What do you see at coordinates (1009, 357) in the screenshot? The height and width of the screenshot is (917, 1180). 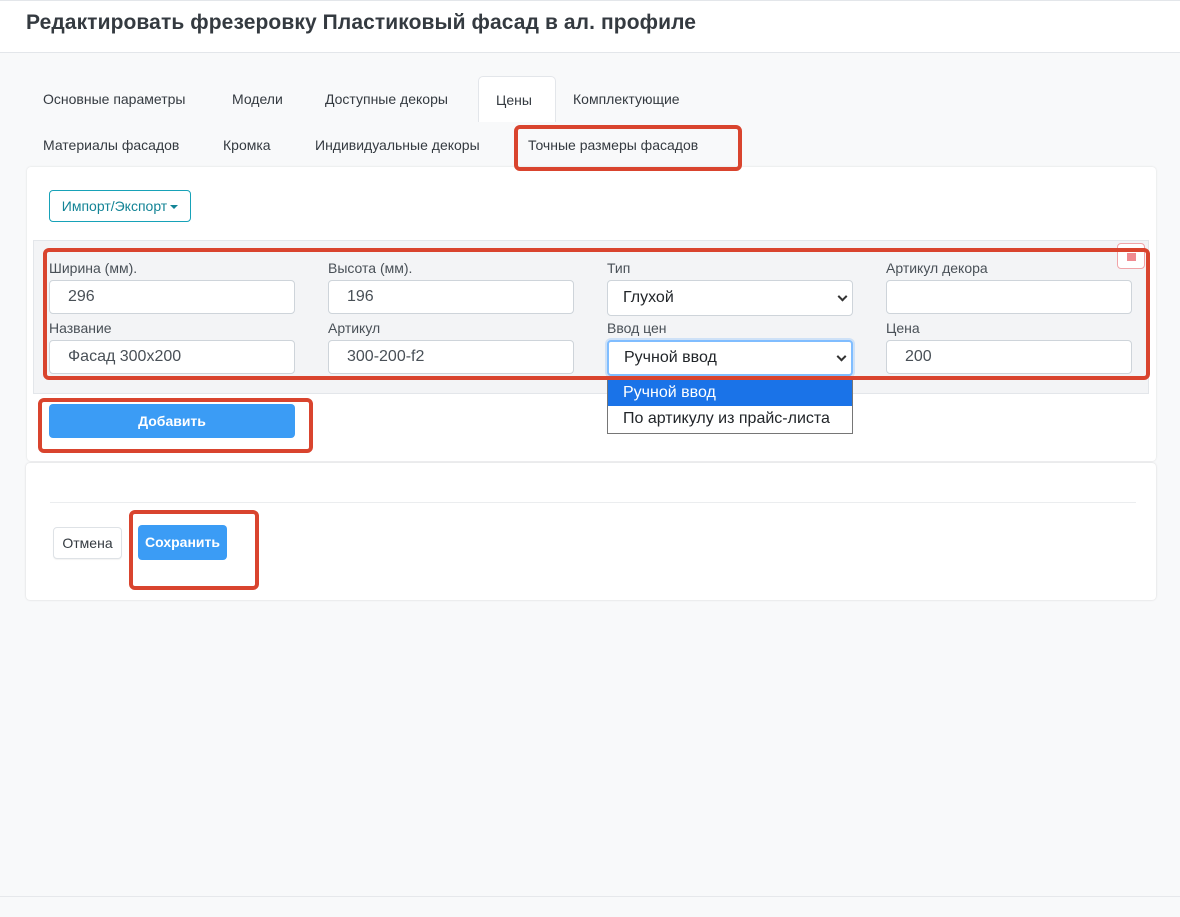 I see `price-input: 200` at bounding box center [1009, 357].